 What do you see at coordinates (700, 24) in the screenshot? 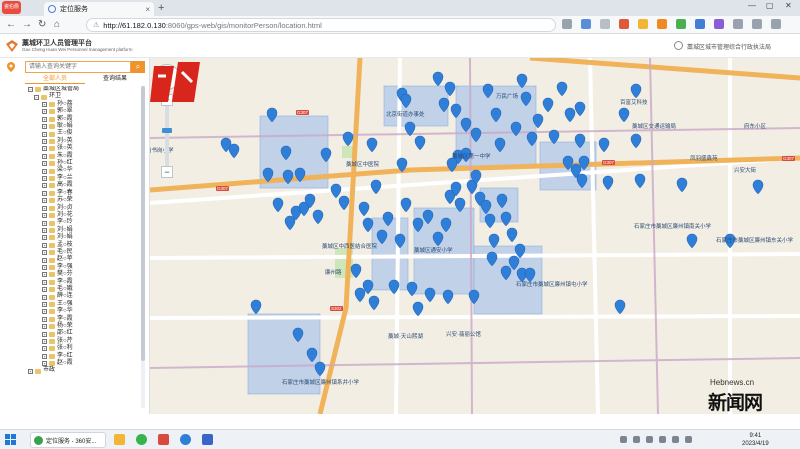
I see `extension-blue-icon` at bounding box center [700, 24].